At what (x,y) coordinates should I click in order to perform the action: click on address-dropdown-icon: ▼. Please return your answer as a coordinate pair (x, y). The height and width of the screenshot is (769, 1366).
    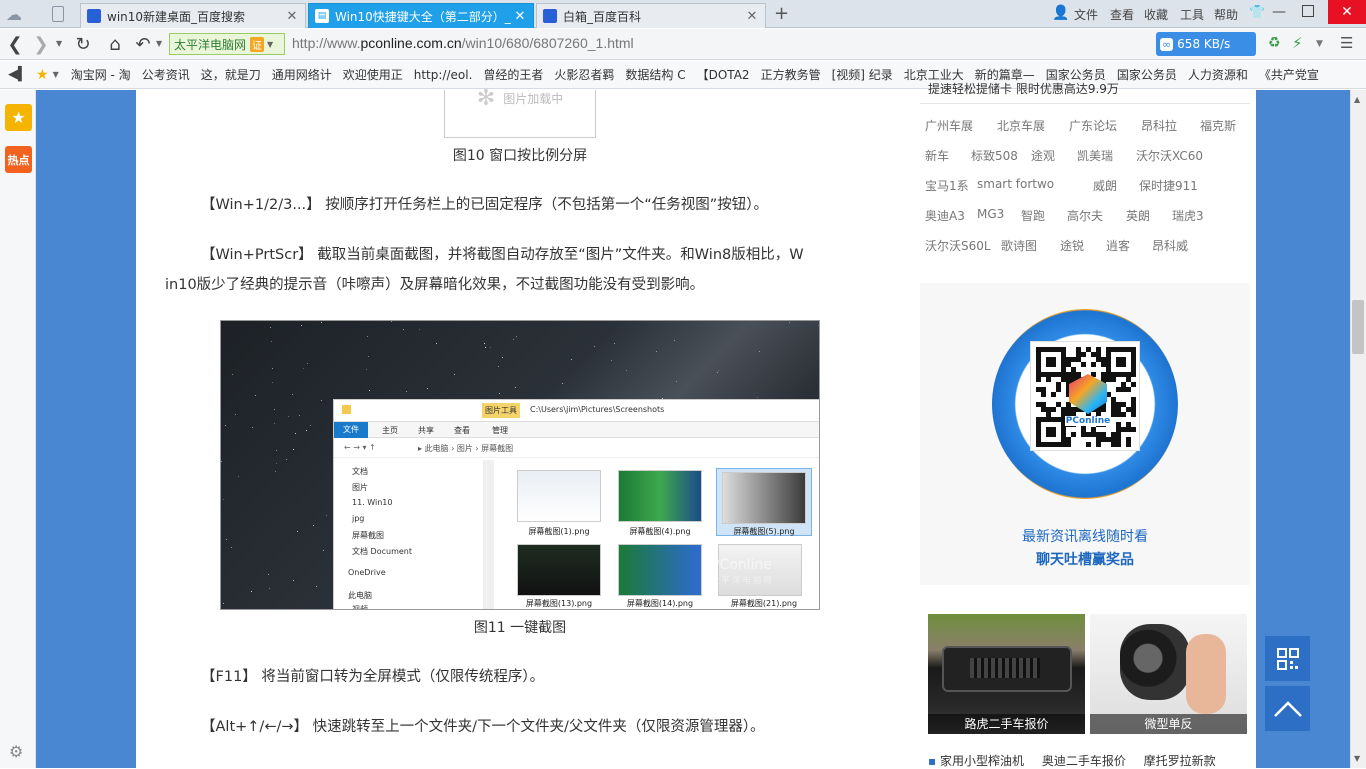
    Looking at the image, I should click on (1319, 44).